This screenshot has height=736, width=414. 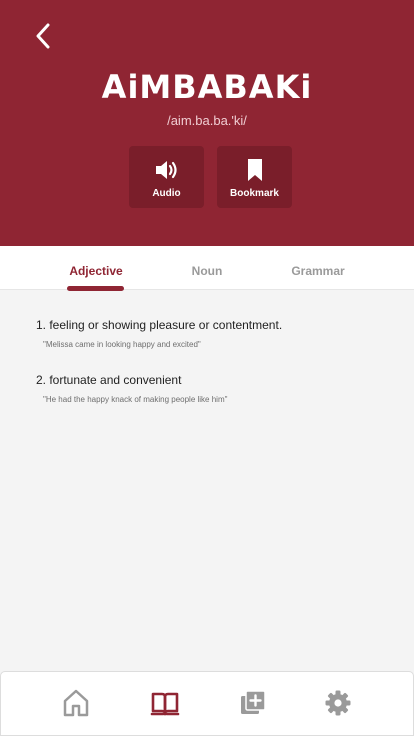 I want to click on bookmark-button: Bookmark, so click(x=254, y=177).